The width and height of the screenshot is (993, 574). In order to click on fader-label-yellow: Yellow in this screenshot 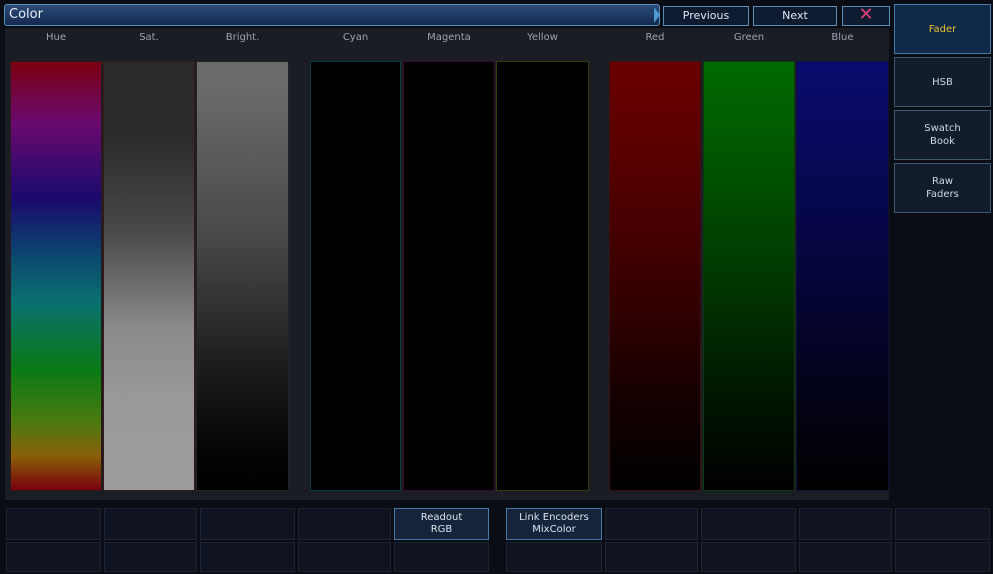, I will do `click(542, 37)`.